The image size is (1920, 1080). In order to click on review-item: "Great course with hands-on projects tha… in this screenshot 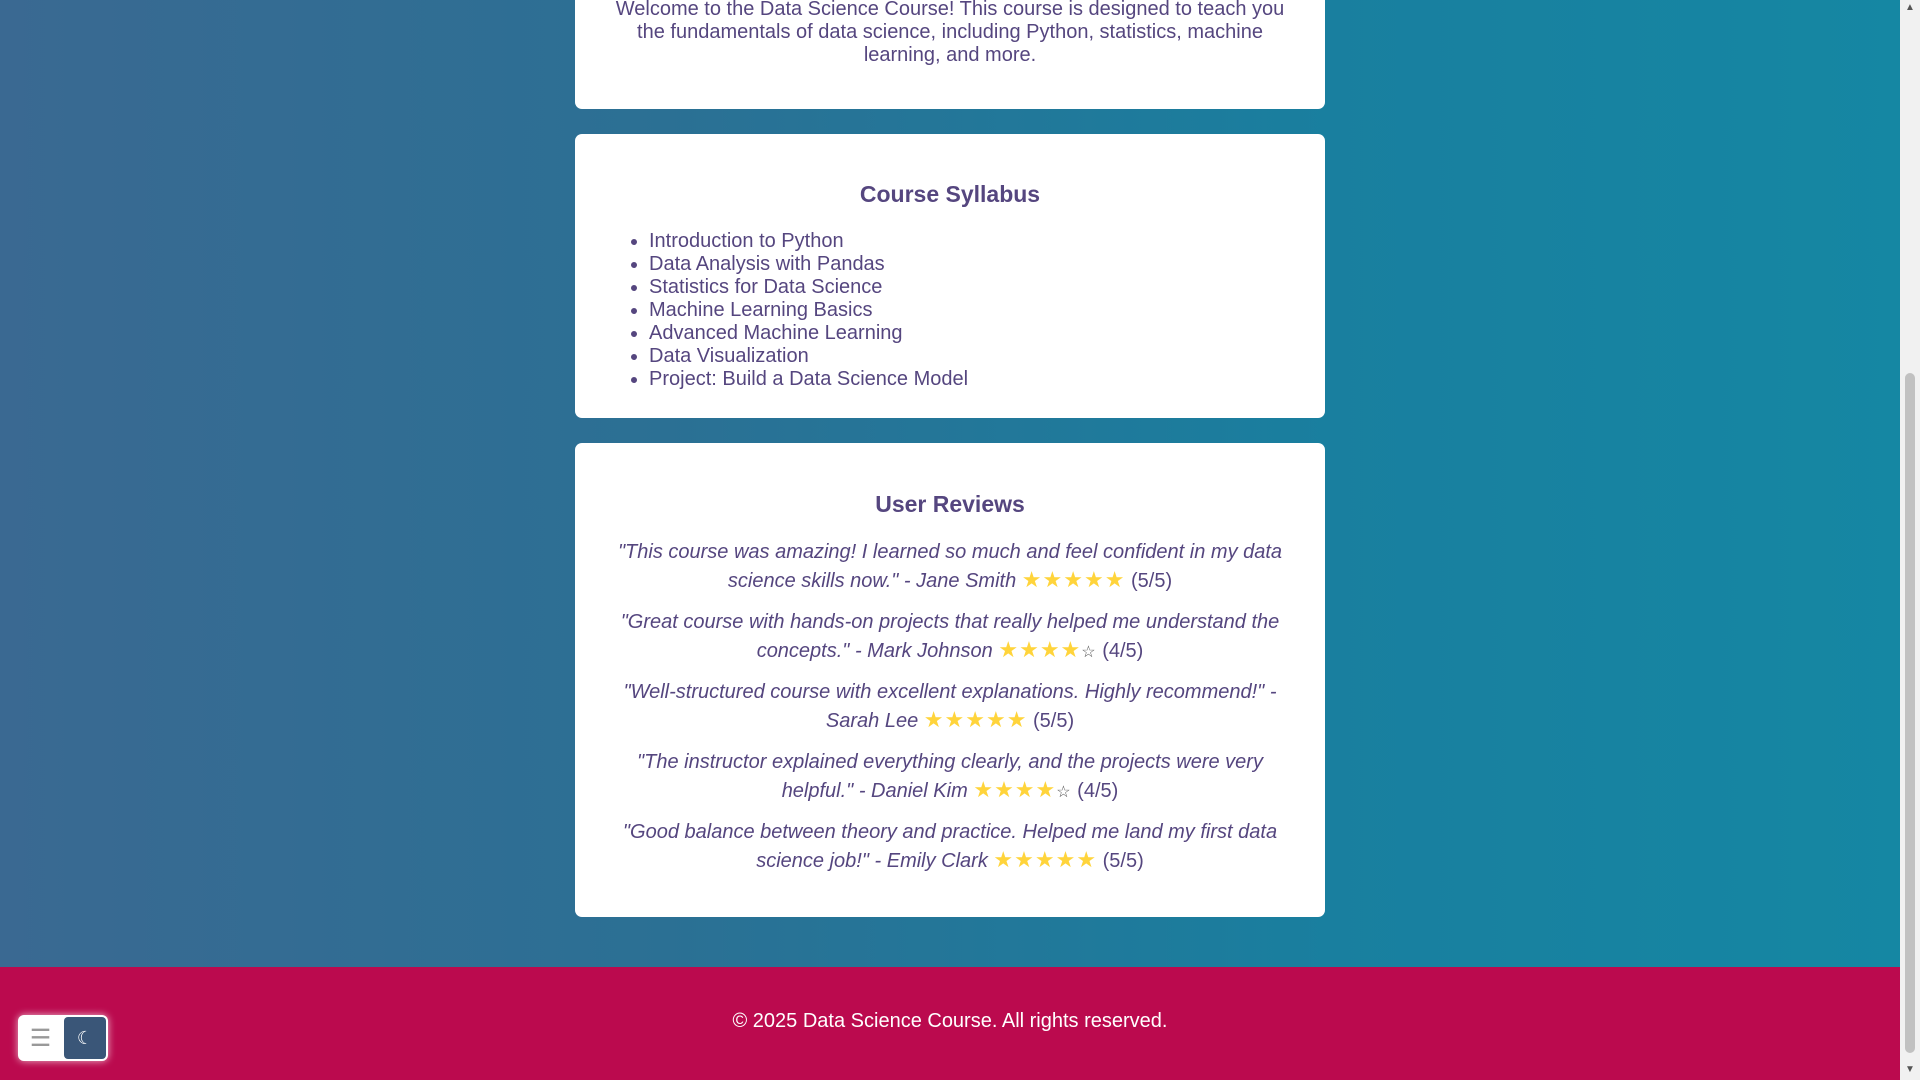, I will do `click(950, 637)`.